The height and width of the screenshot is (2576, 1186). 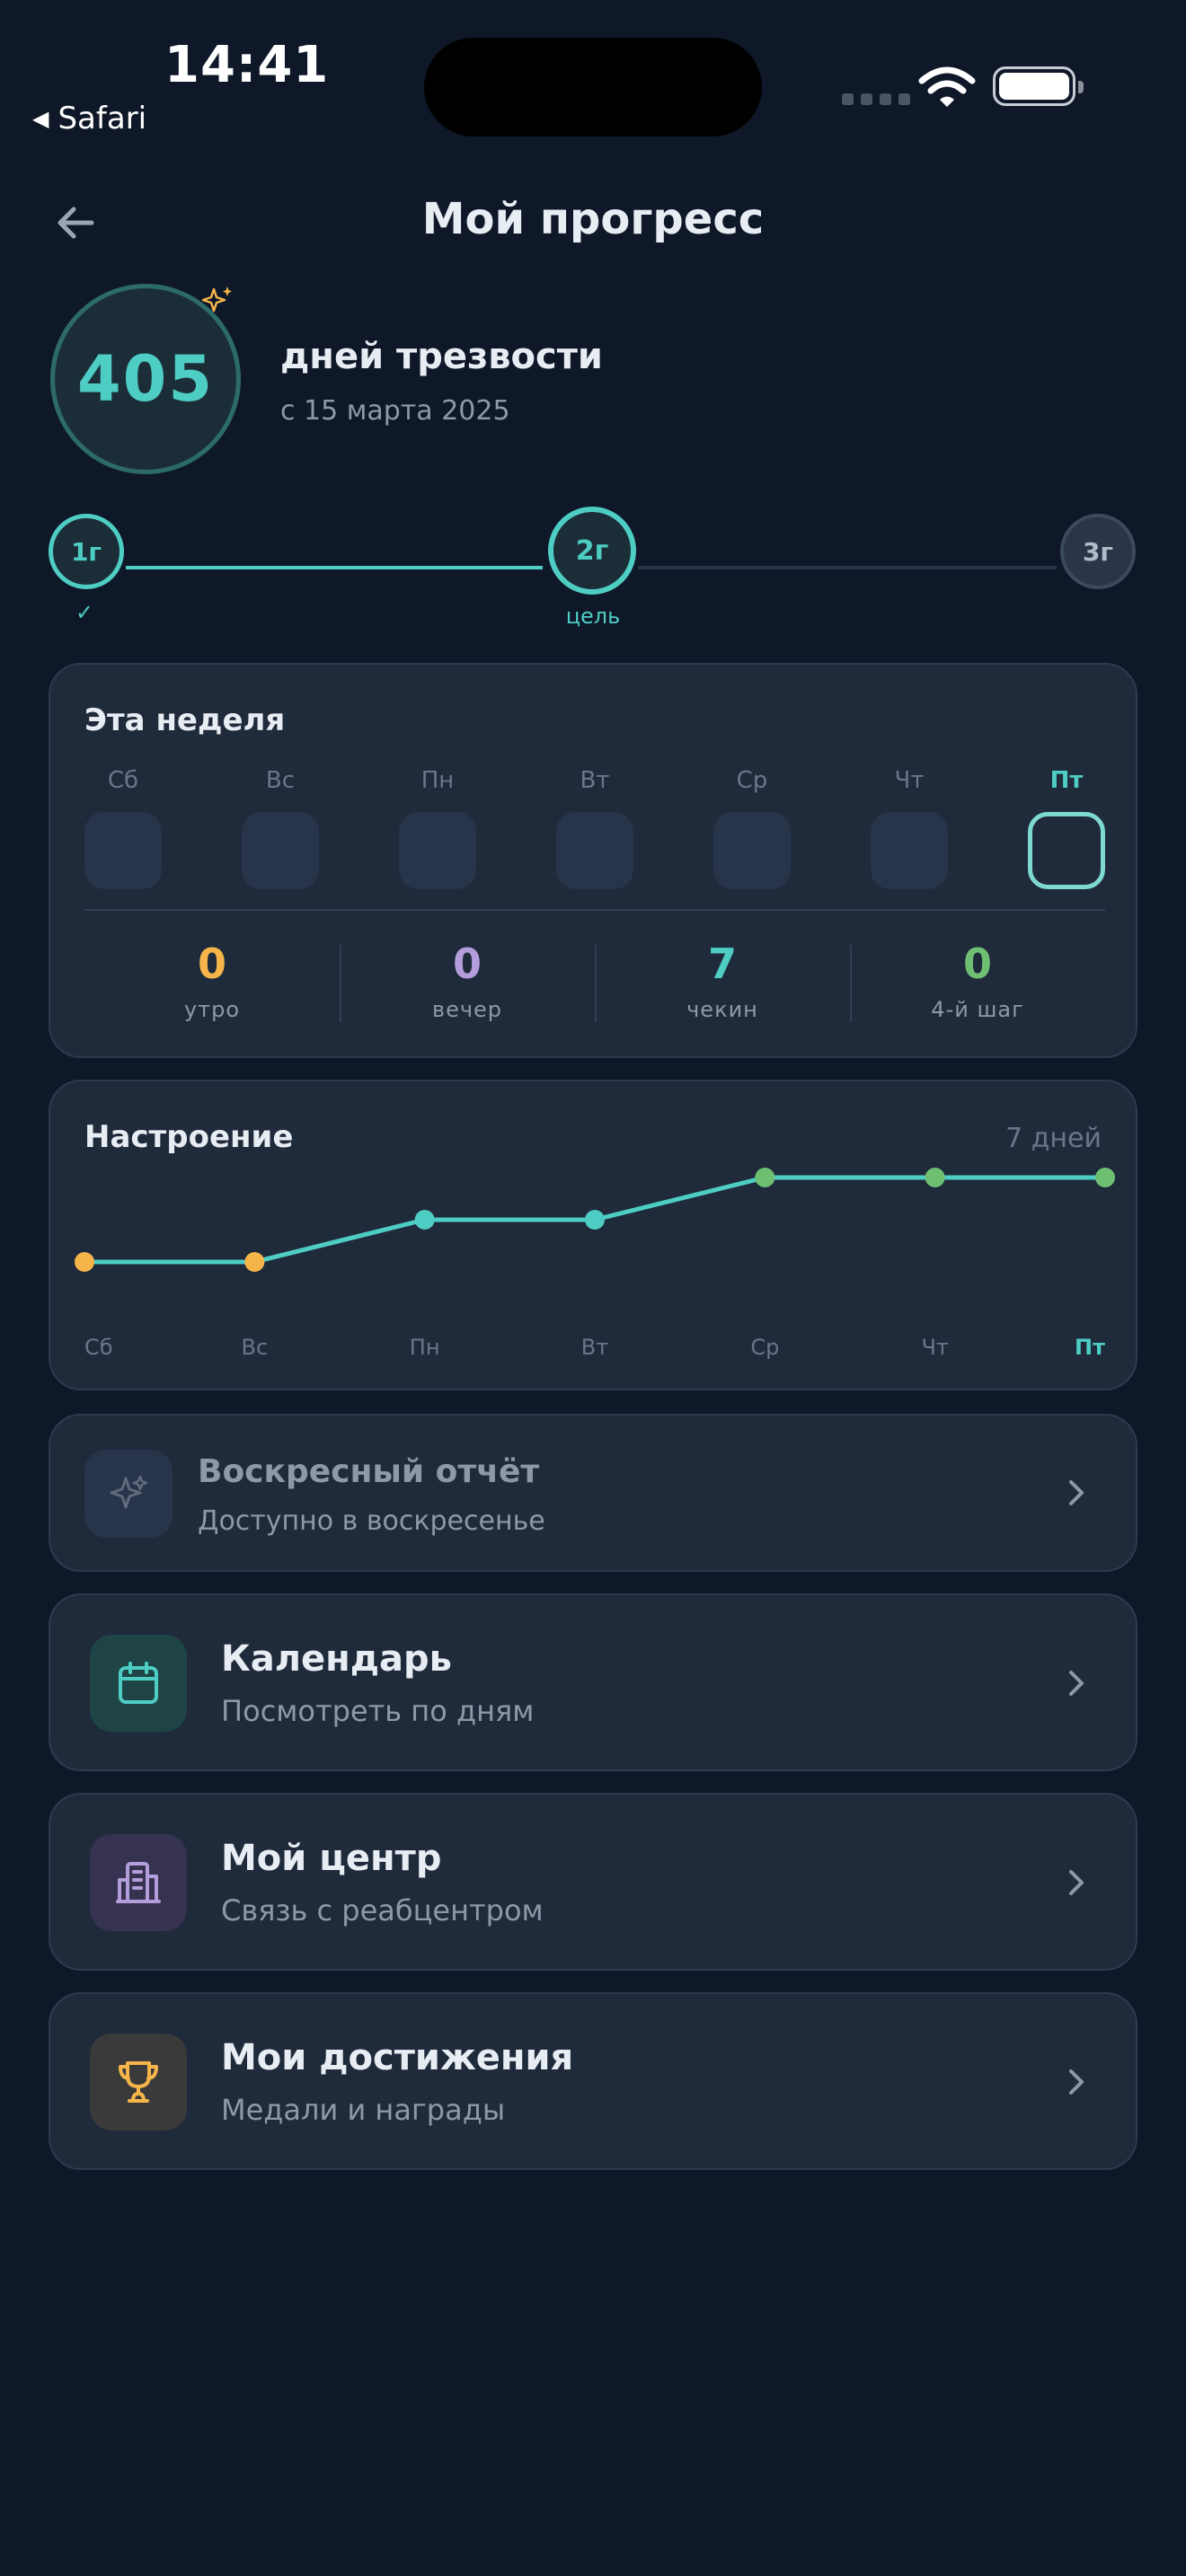 I want to click on mood-tick-label: Чт, so click(x=934, y=1347).